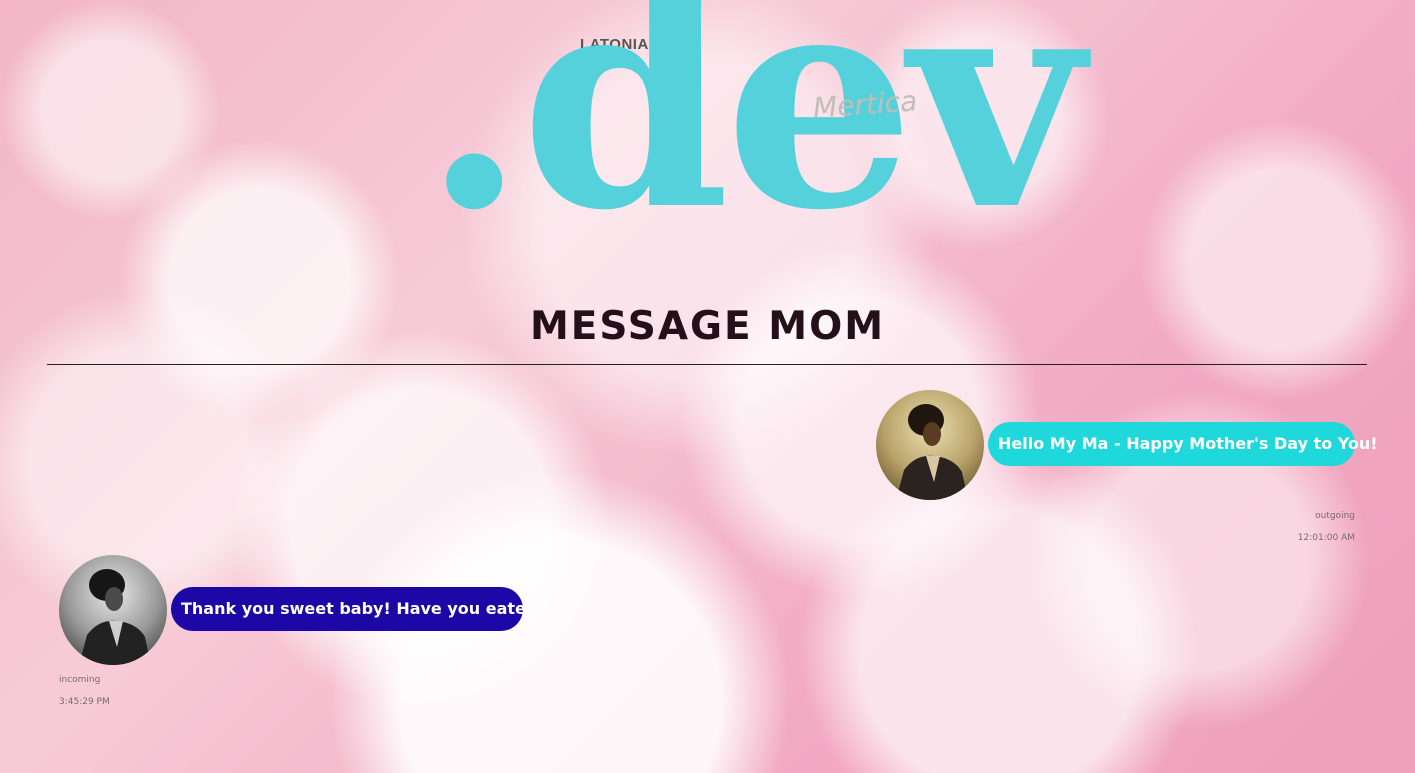  Describe the element at coordinates (1326, 538) in the screenshot. I see `message-timestamp: 12:01:00 AM` at that location.